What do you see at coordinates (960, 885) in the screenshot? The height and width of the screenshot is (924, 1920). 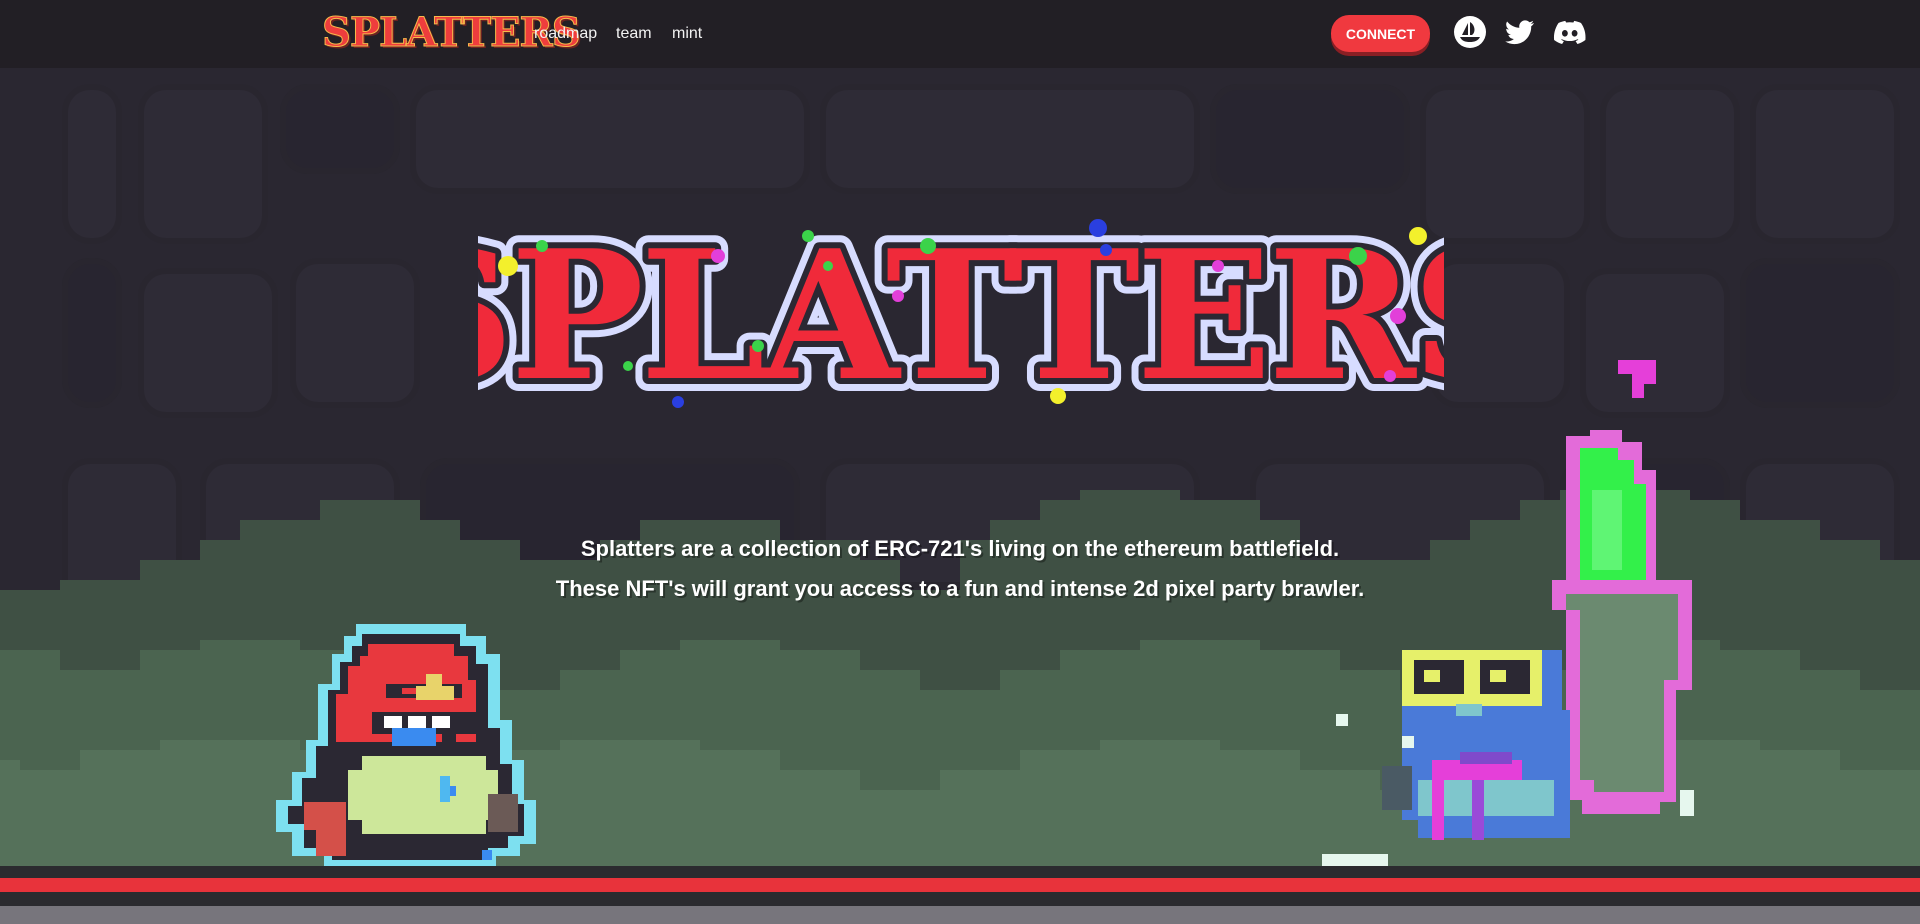 I see `red-floor-stripe` at bounding box center [960, 885].